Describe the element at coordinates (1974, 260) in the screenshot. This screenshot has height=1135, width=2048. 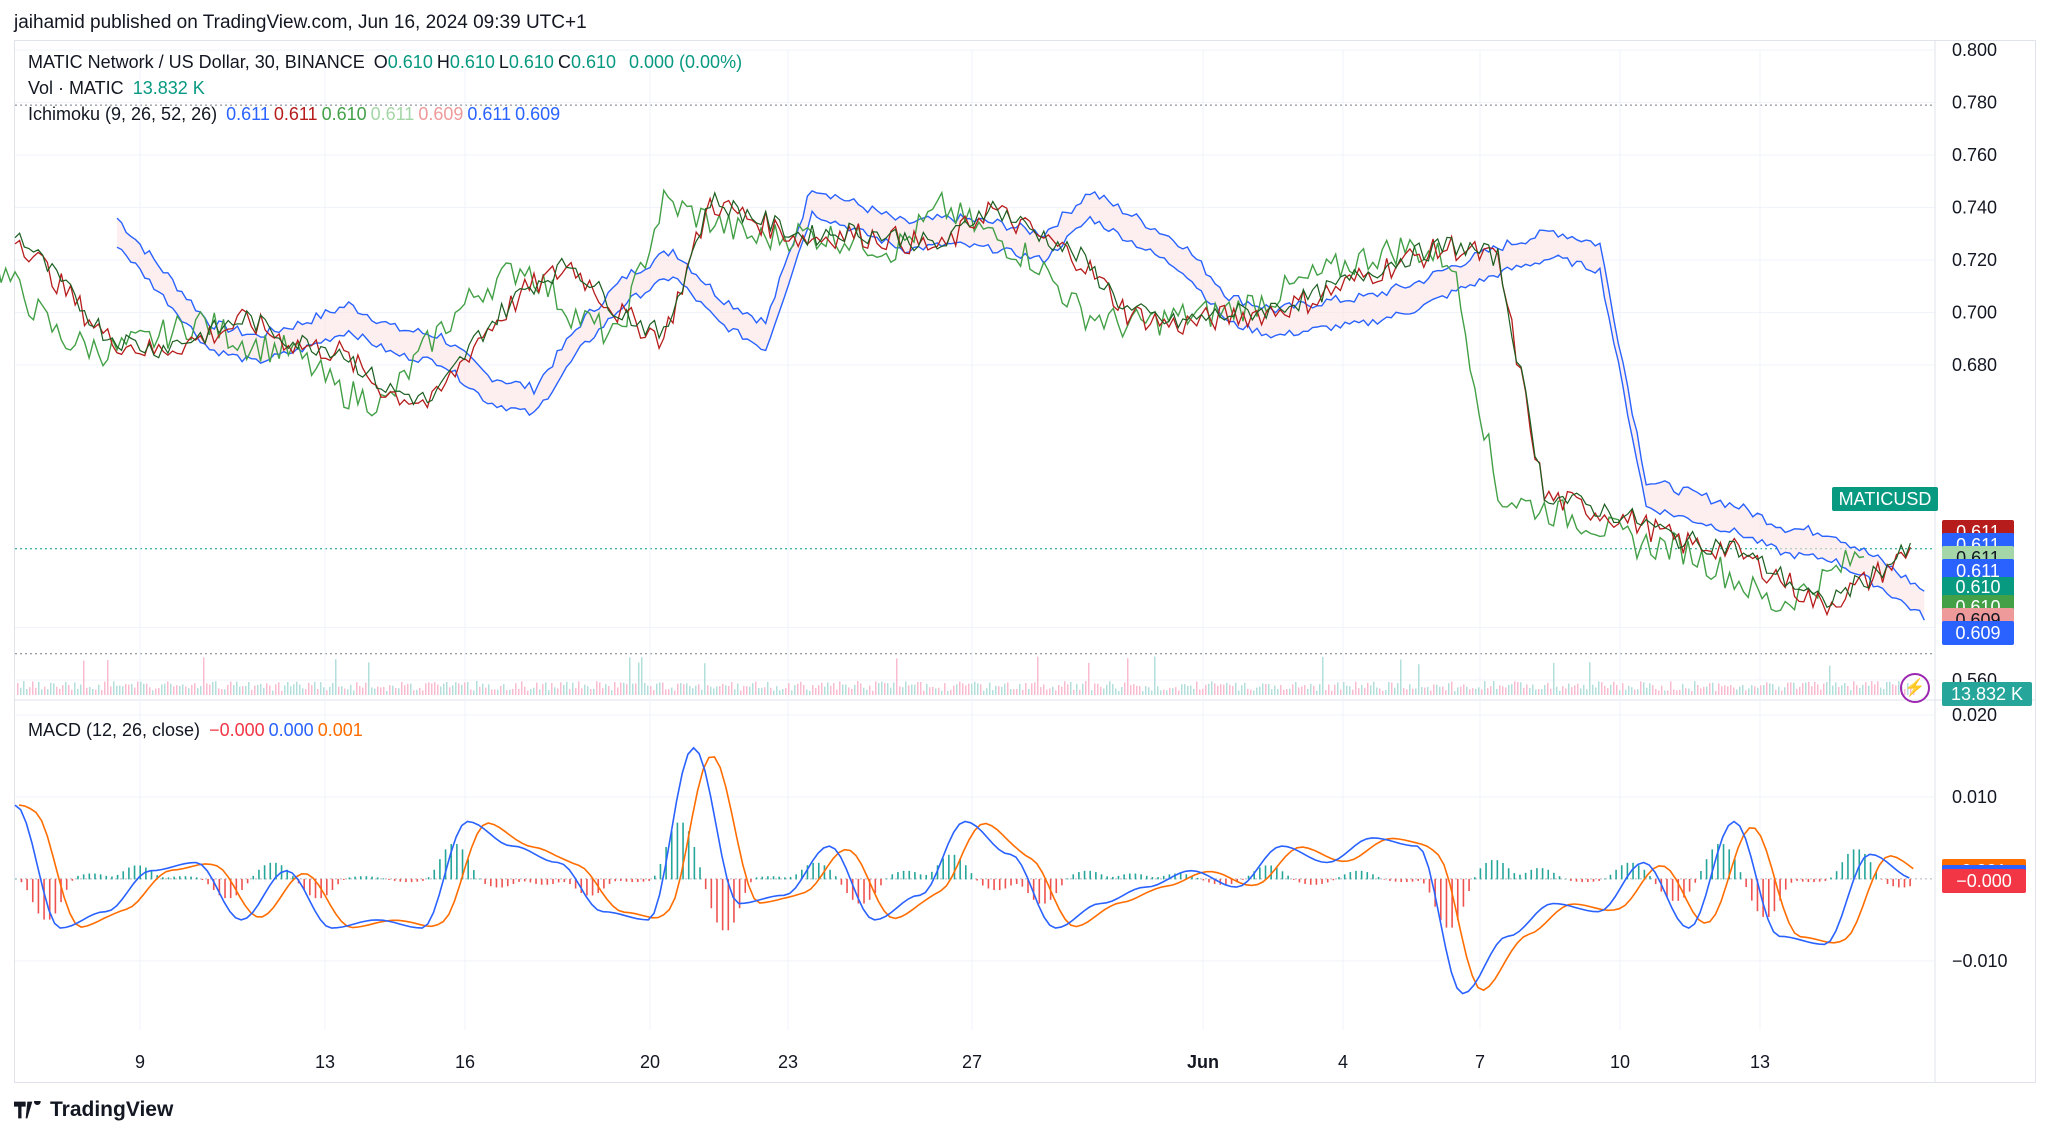
I see `price-tick-4: 0.720` at that location.